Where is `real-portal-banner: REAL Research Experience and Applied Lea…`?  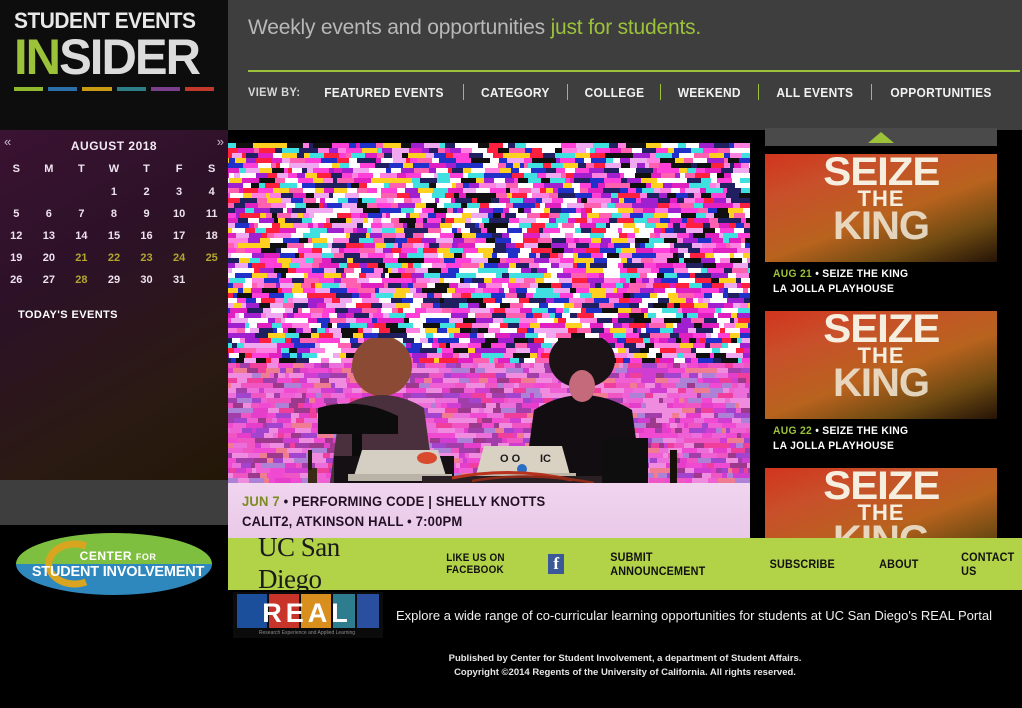
real-portal-banner: REAL Research Experience and Applied Lea… is located at coordinates (625, 620).